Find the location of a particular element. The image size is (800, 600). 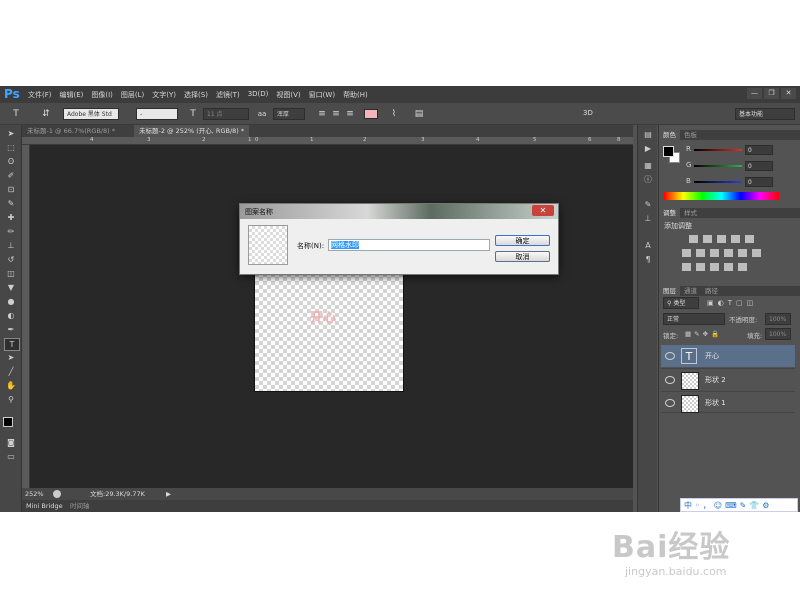

actions-panel-icon: ▶ is located at coordinates (648, 149).